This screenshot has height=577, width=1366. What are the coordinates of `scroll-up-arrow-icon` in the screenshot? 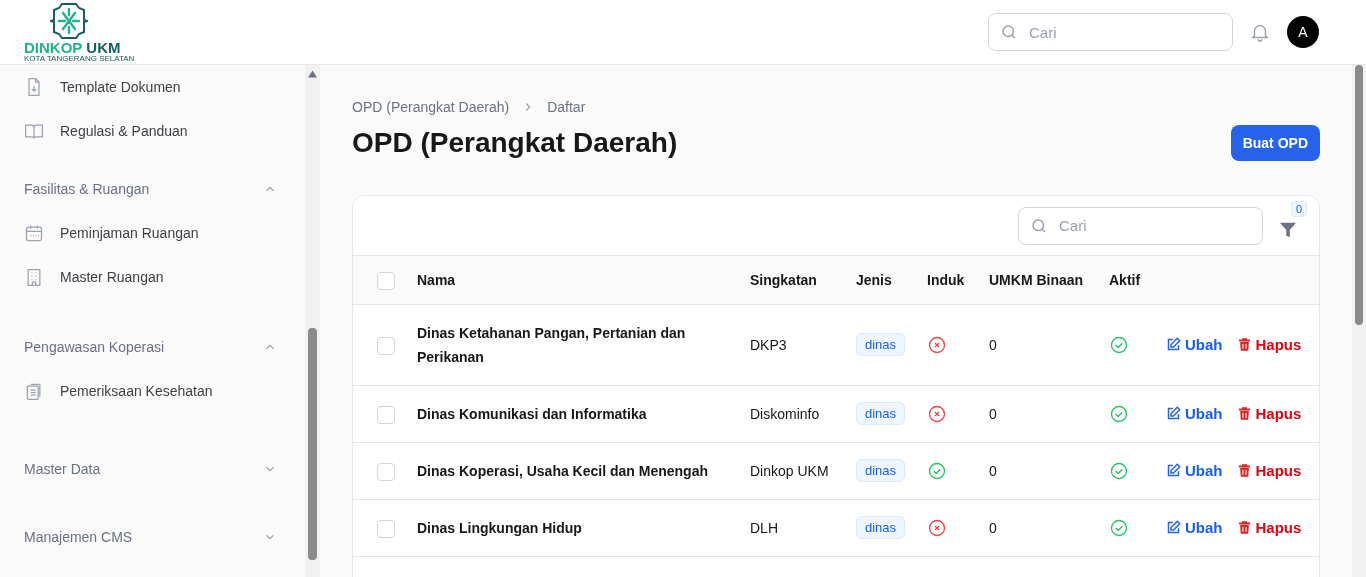 It's located at (312, 74).